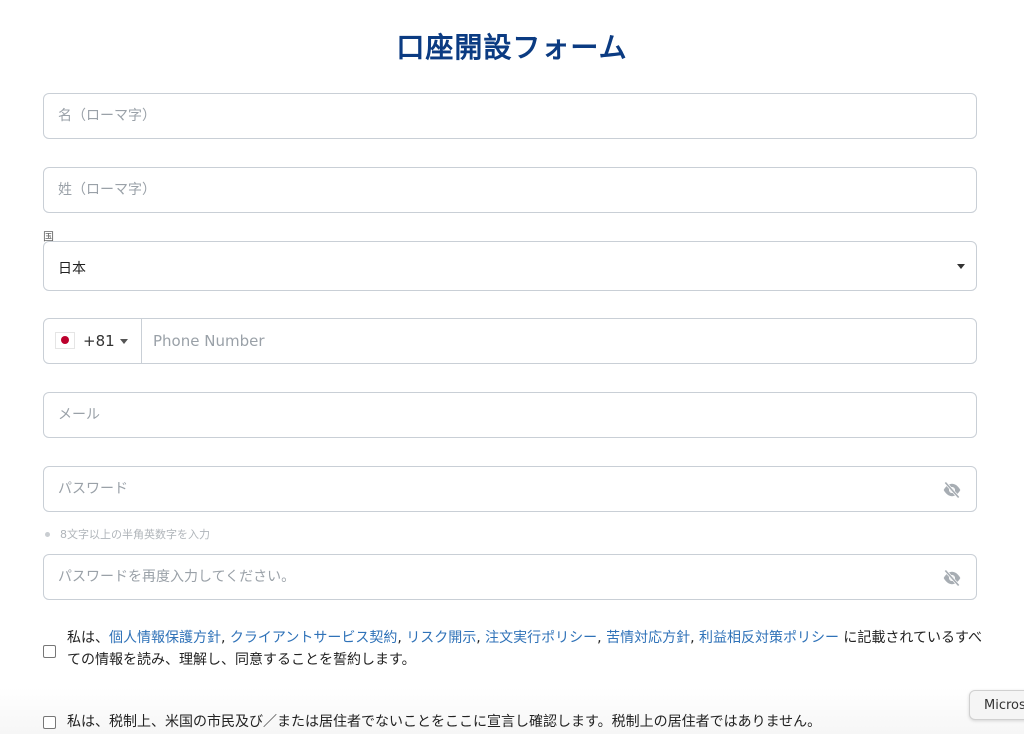 This screenshot has height=734, width=1024. I want to click on email-input, so click(510, 415).